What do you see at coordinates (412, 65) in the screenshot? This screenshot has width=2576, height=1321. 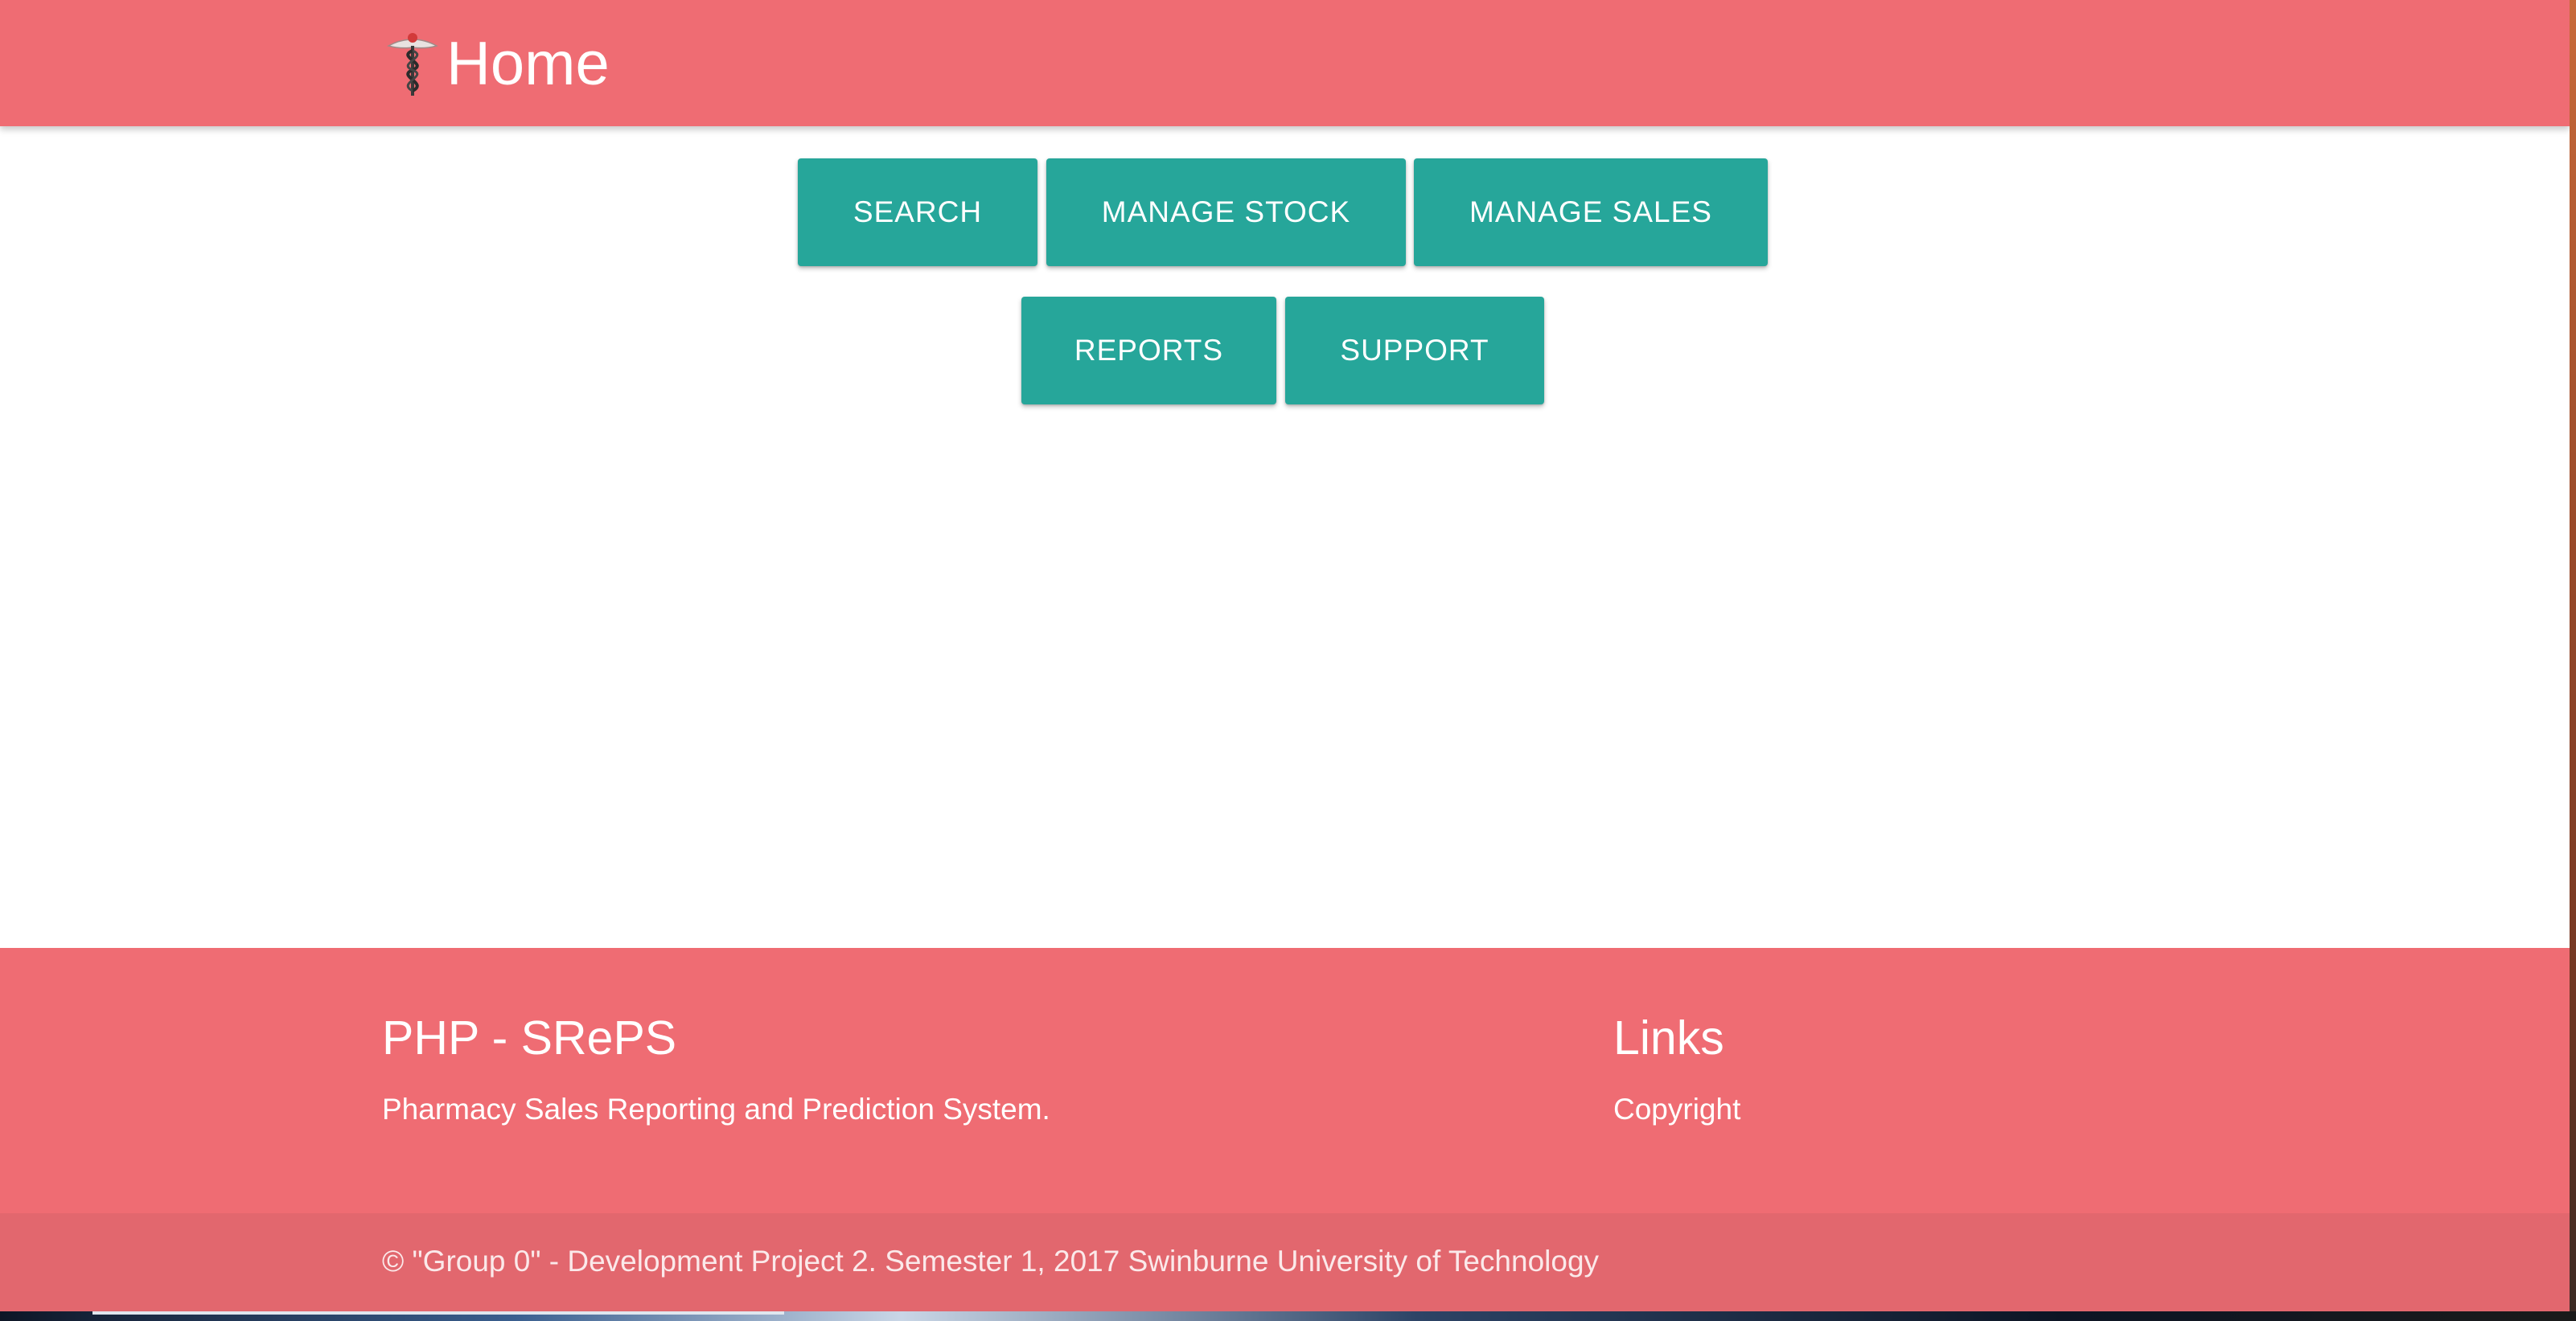 I see `caduceus-icon` at bounding box center [412, 65].